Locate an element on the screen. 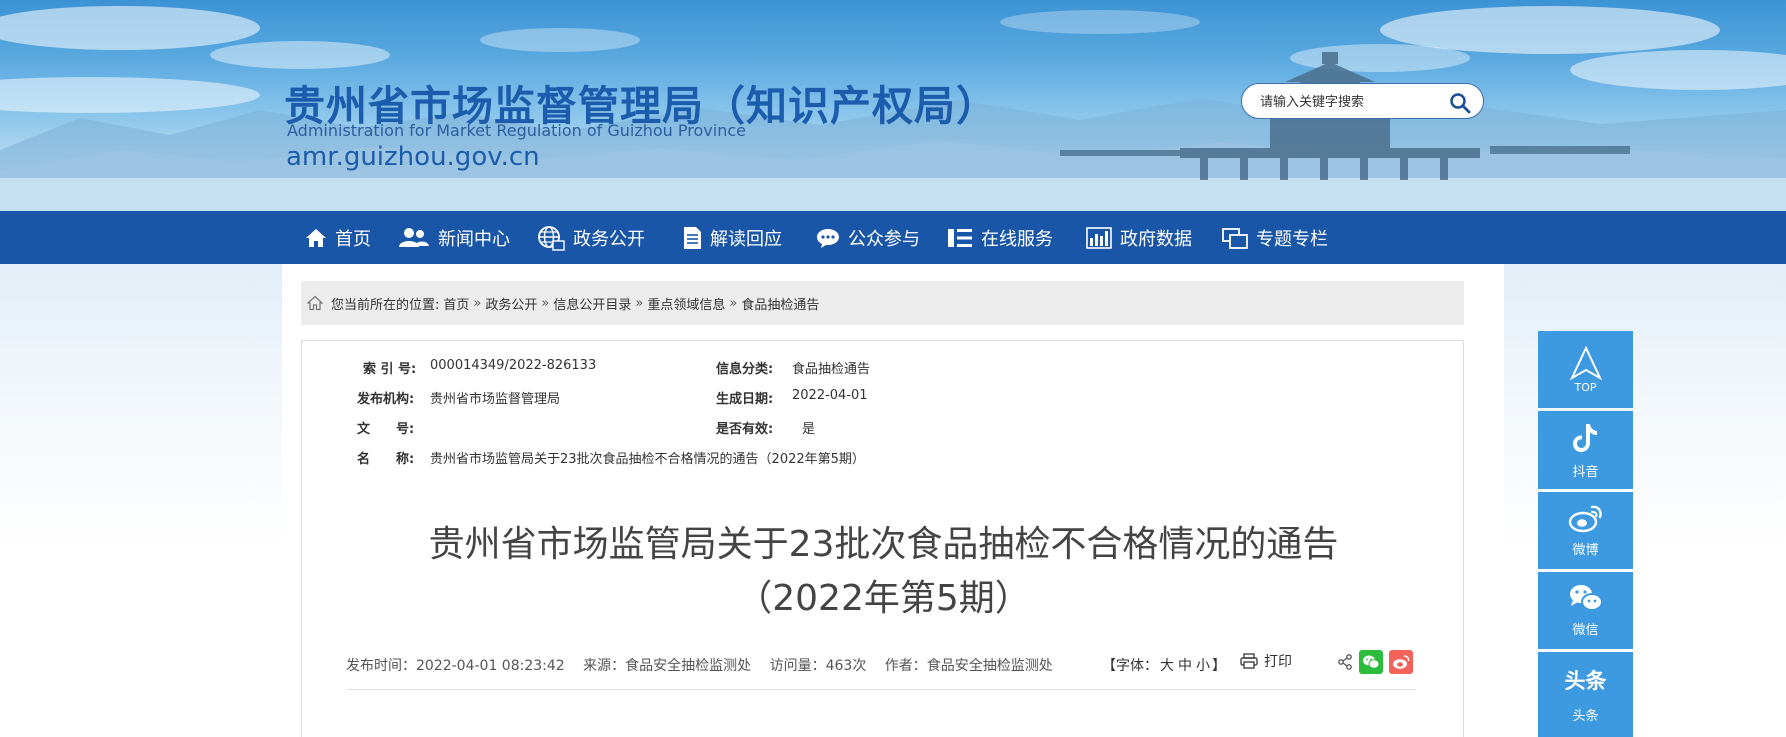 Image resolution: width=1786 pixels, height=737 pixels. float-item-douyin: 抖音 is located at coordinates (1585, 450).